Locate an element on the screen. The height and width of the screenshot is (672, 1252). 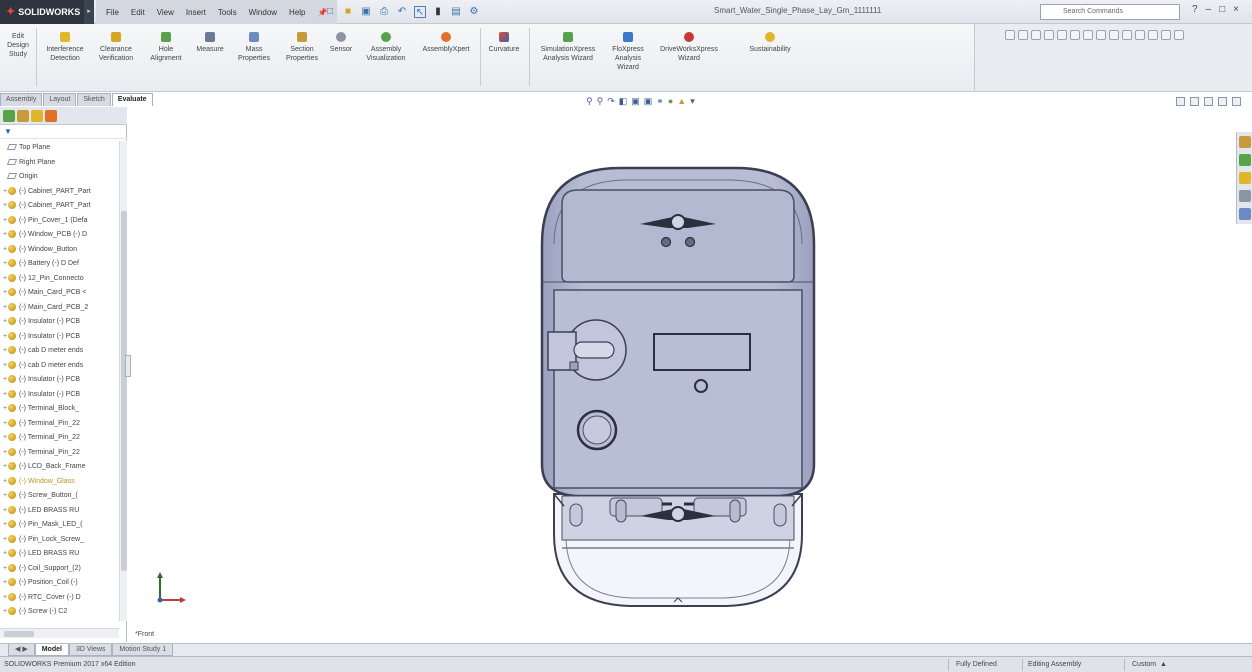
tab-motion-study: Motion Study 1 is located at coordinates (143, 650).